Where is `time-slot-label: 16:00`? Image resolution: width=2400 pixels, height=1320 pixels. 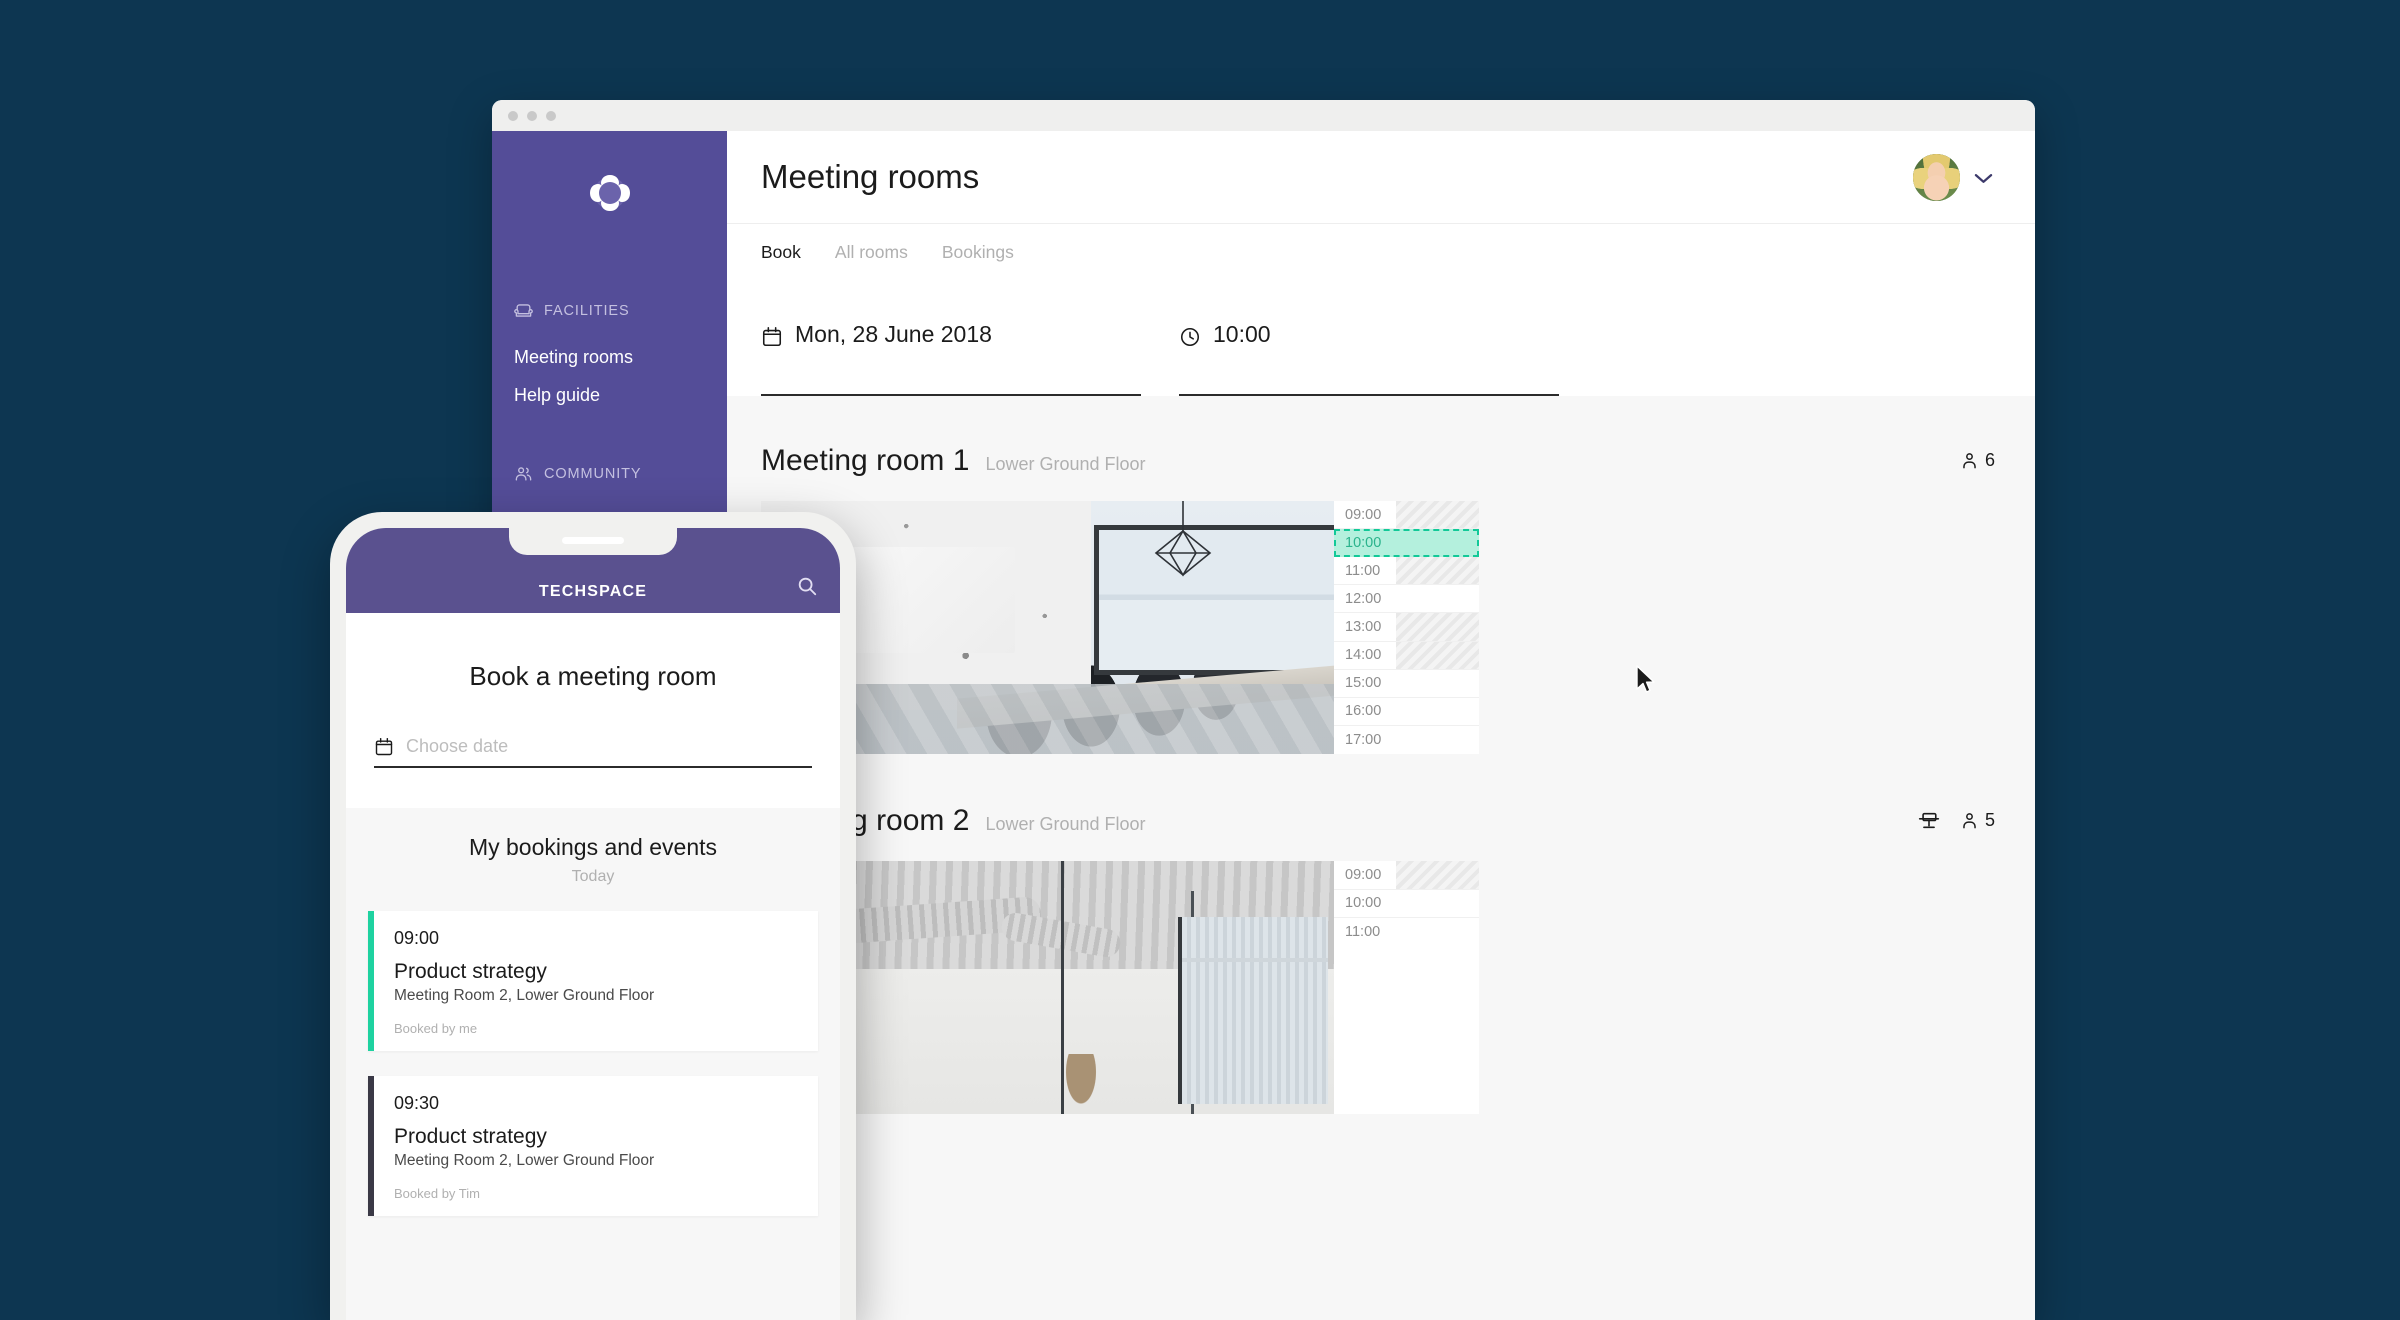 time-slot-label: 16:00 is located at coordinates (1363, 711).